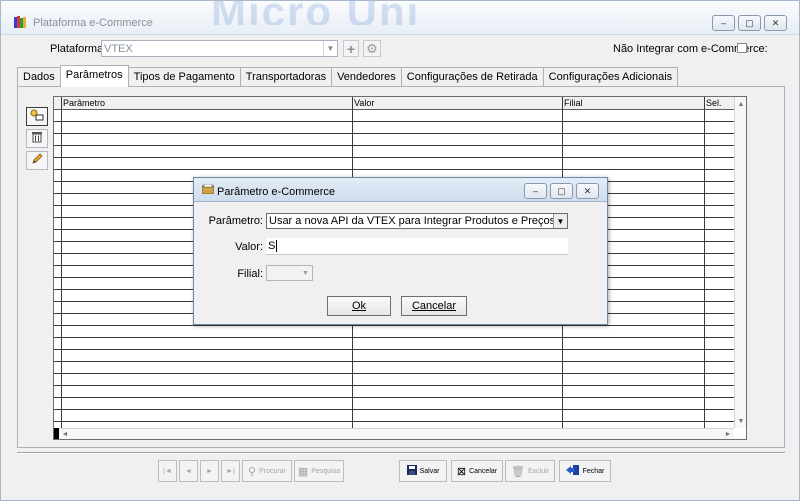 The image size is (800, 501). What do you see at coordinates (289, 273) in the screenshot?
I see `filial-select: ▼` at bounding box center [289, 273].